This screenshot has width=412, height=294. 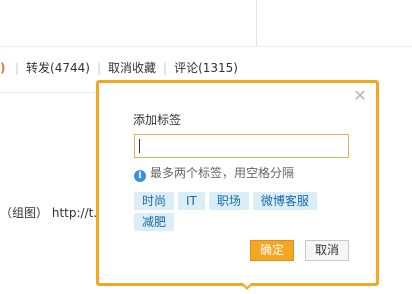 I want to click on dialog-pointer-inner, so click(x=247, y=285).